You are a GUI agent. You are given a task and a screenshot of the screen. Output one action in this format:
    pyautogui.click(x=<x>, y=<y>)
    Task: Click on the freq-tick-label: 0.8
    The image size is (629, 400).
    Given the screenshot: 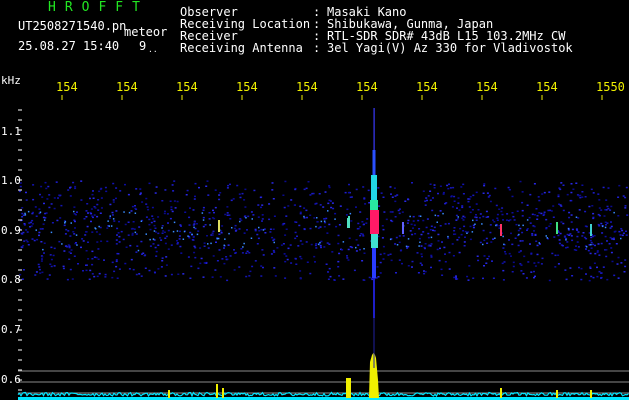 What is the action you would take?
    pyautogui.click(x=11, y=279)
    